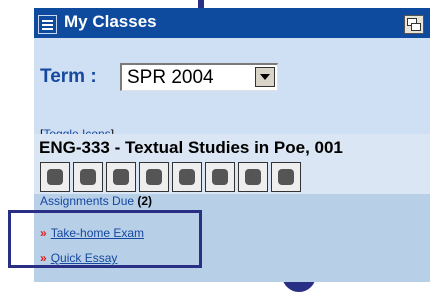 The width and height of the screenshot is (430, 292). What do you see at coordinates (145, 201) in the screenshot?
I see `assignments-count: (2)` at bounding box center [145, 201].